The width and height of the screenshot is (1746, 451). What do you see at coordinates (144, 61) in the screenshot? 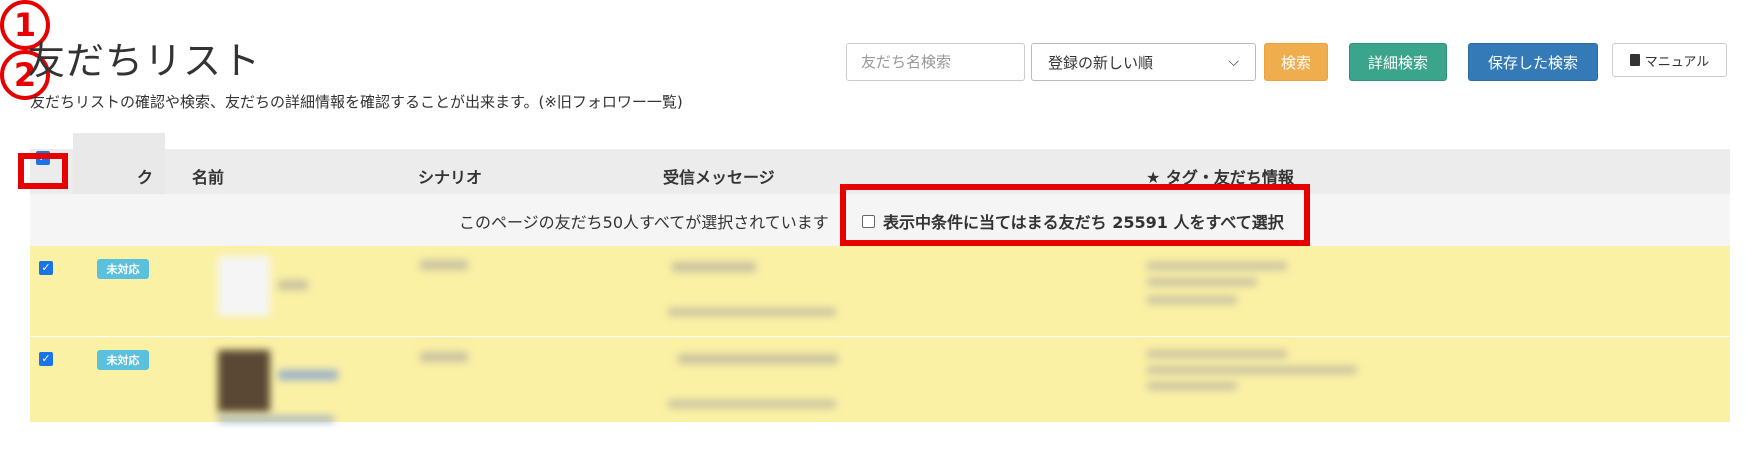
I see `page-title: 友だちリスト` at bounding box center [144, 61].